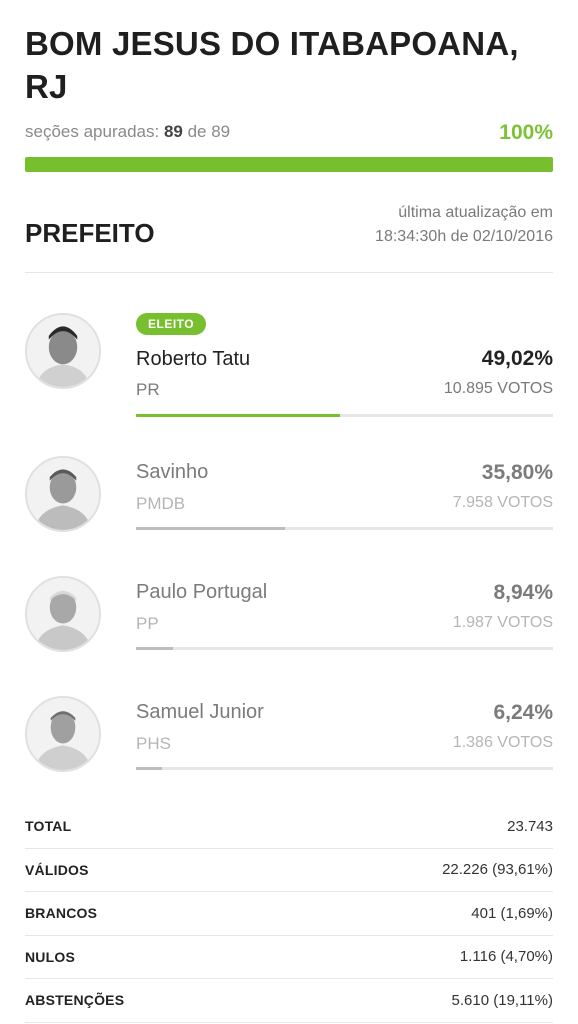  I want to click on candidate-party: PMDB, so click(161, 503).